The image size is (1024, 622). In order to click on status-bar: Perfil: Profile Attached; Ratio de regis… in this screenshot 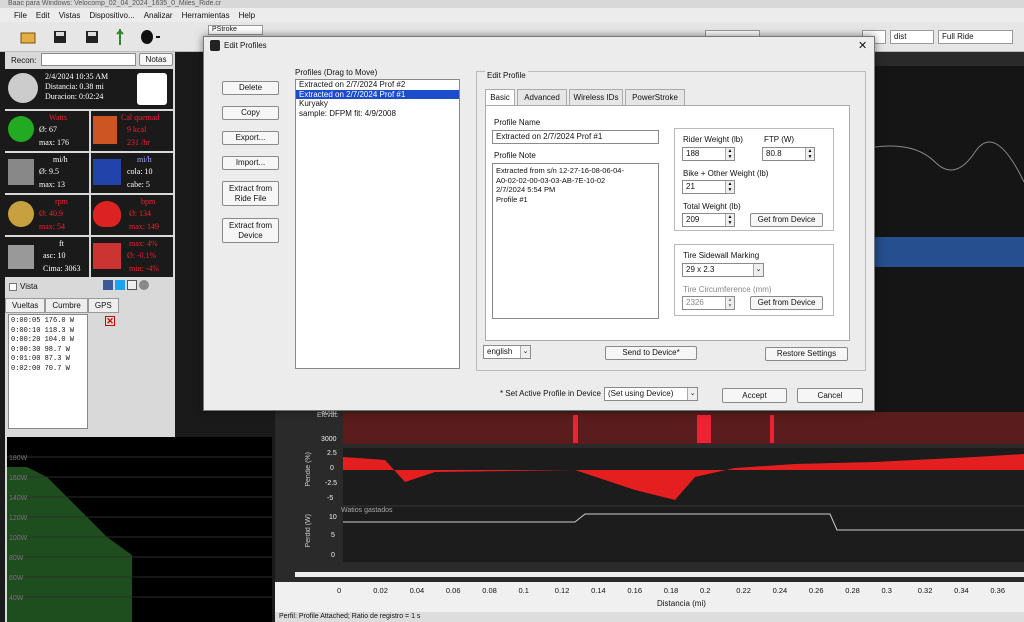, I will do `click(649, 617)`.